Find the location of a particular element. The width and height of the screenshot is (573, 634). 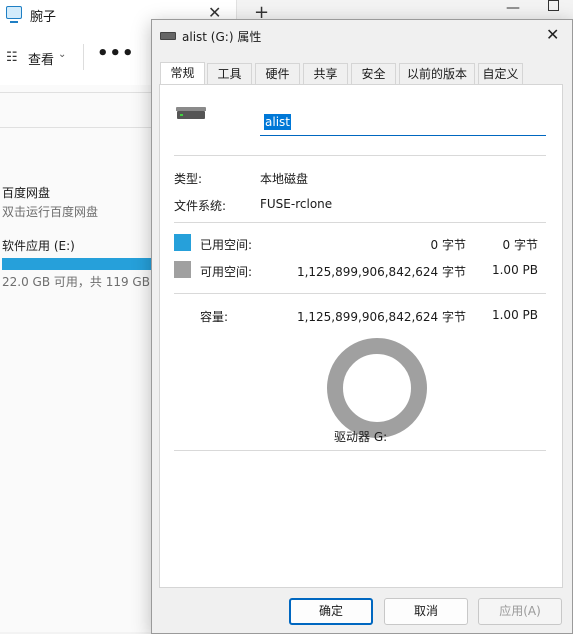

tab-tools: 工具 is located at coordinates (229, 73).